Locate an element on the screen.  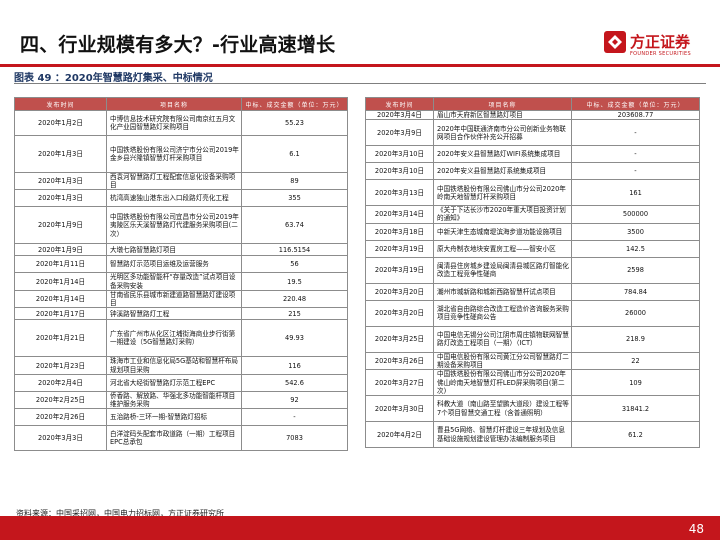
header-date: 发布时间 is located at coordinates (399, 104).